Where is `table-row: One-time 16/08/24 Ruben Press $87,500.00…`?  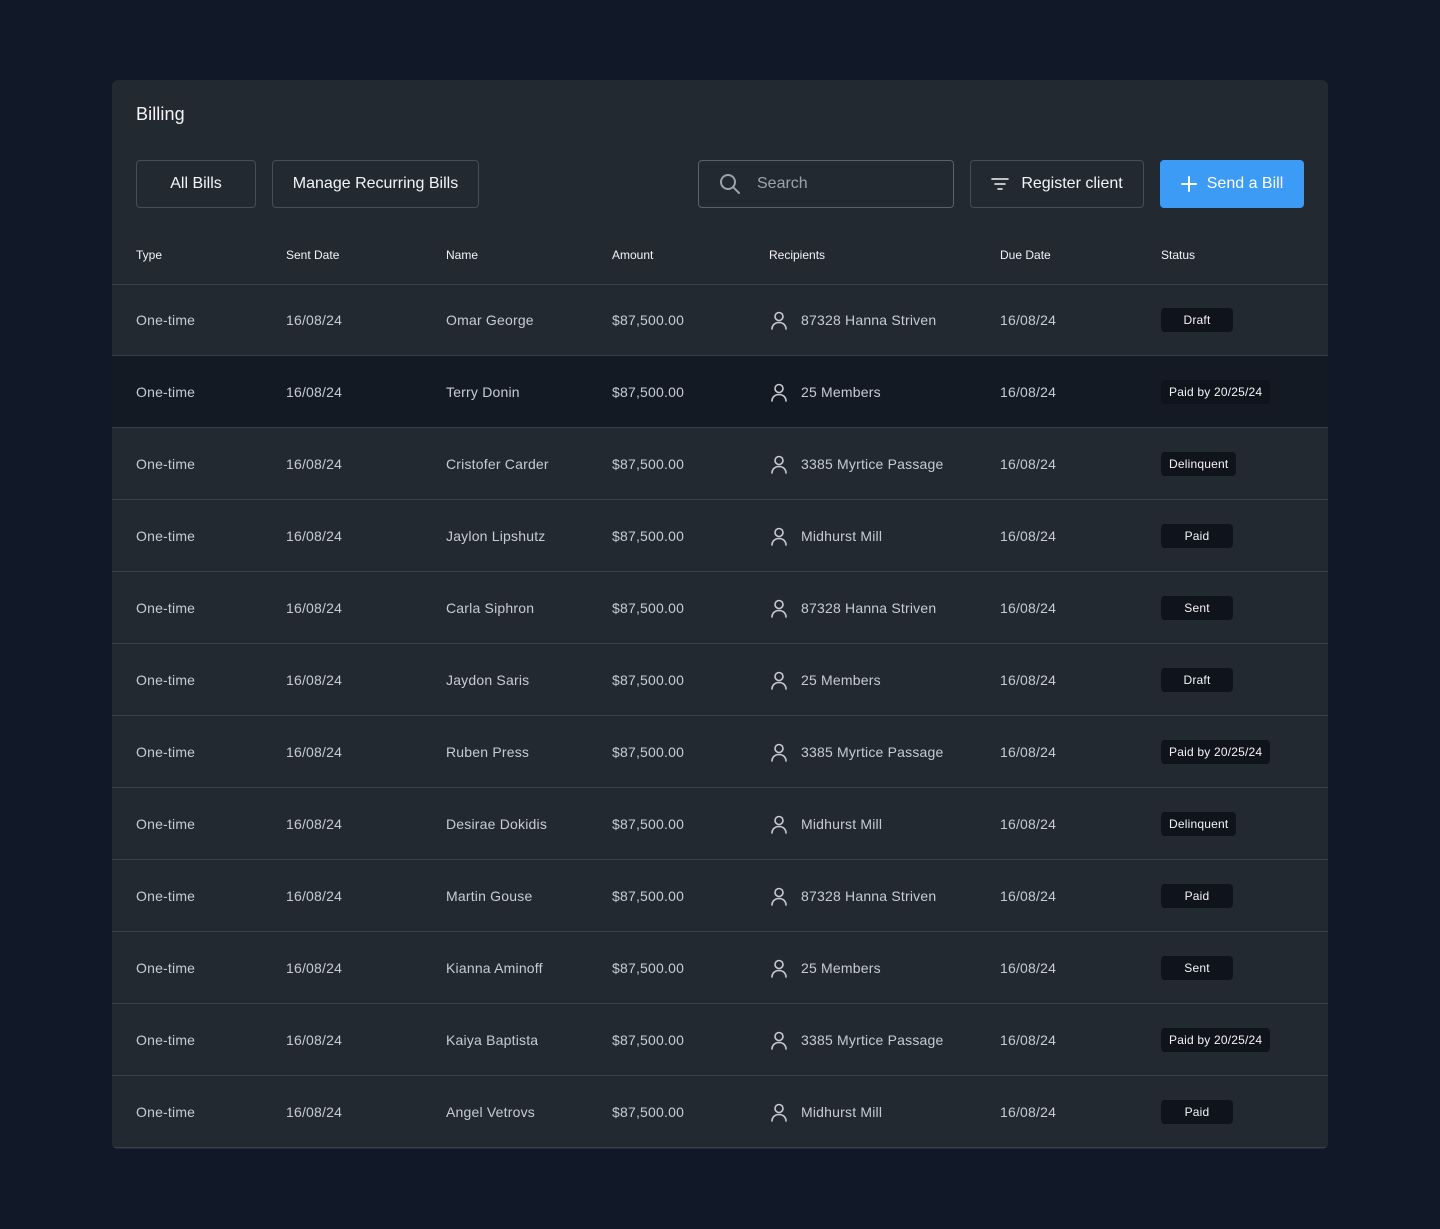 table-row: One-time 16/08/24 Ruben Press $87,500.00… is located at coordinates (720, 752).